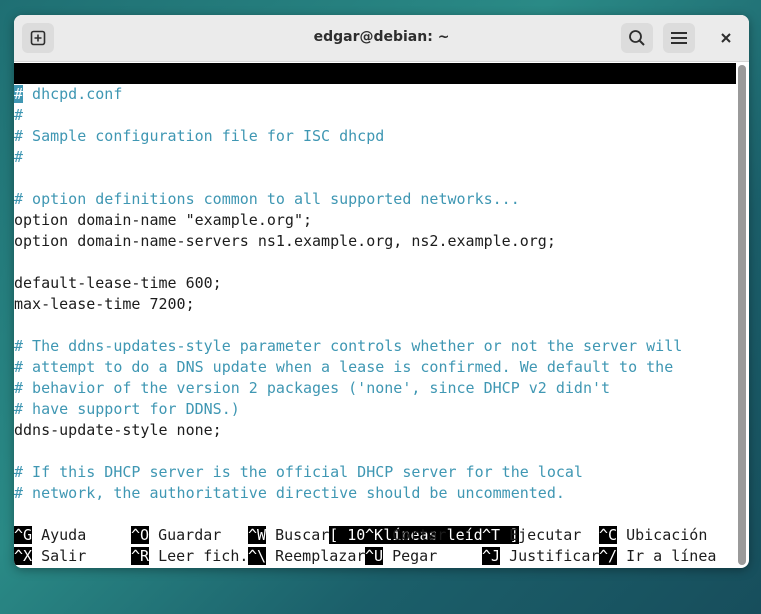  I want to click on close-icon, so click(726, 38).